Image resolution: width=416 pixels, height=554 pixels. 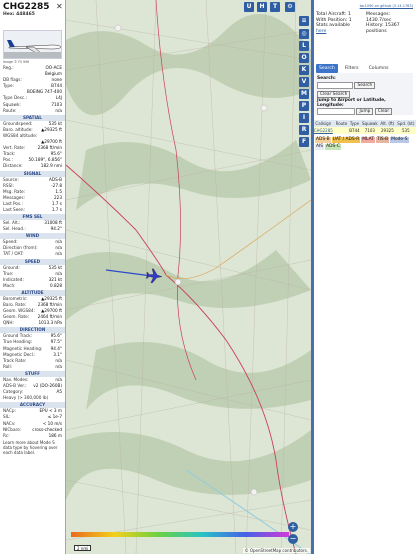 What do you see at coordinates (276, 550) in the screenshot?
I see `map-attribution: © OpenStreetMap contributors.` at bounding box center [276, 550].